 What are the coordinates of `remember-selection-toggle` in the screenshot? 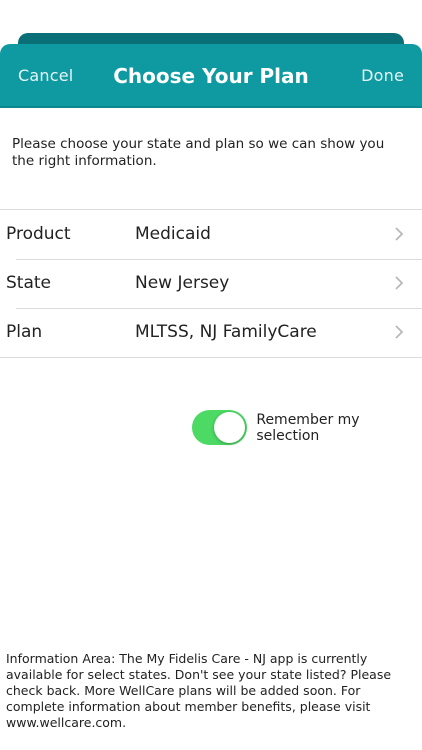 It's located at (220, 427).